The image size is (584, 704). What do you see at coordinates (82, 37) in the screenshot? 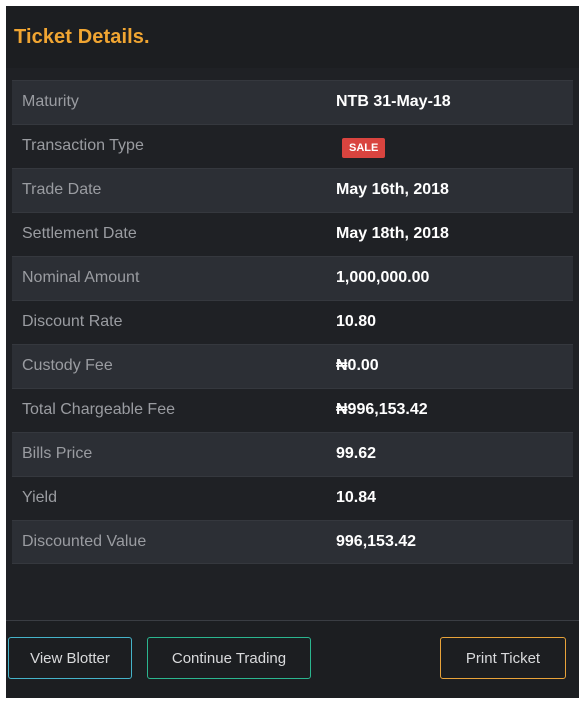
I see `panel-title: Ticket Details.` at bounding box center [82, 37].